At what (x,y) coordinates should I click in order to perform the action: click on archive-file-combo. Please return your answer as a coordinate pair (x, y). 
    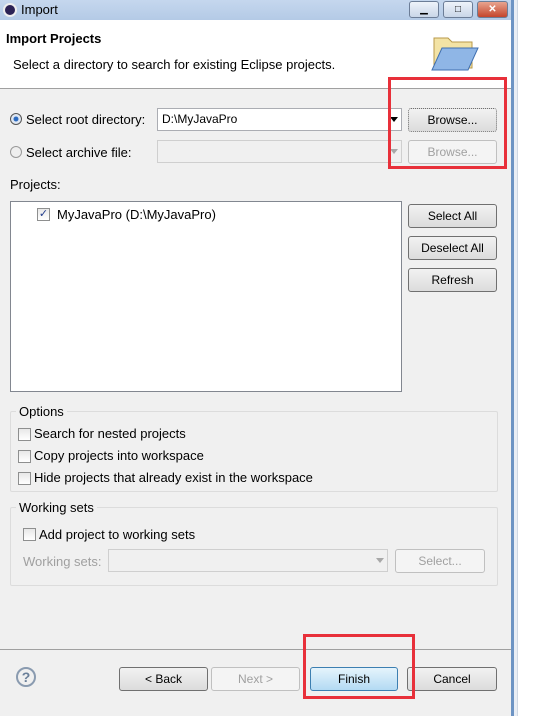
    Looking at the image, I should click on (279, 151).